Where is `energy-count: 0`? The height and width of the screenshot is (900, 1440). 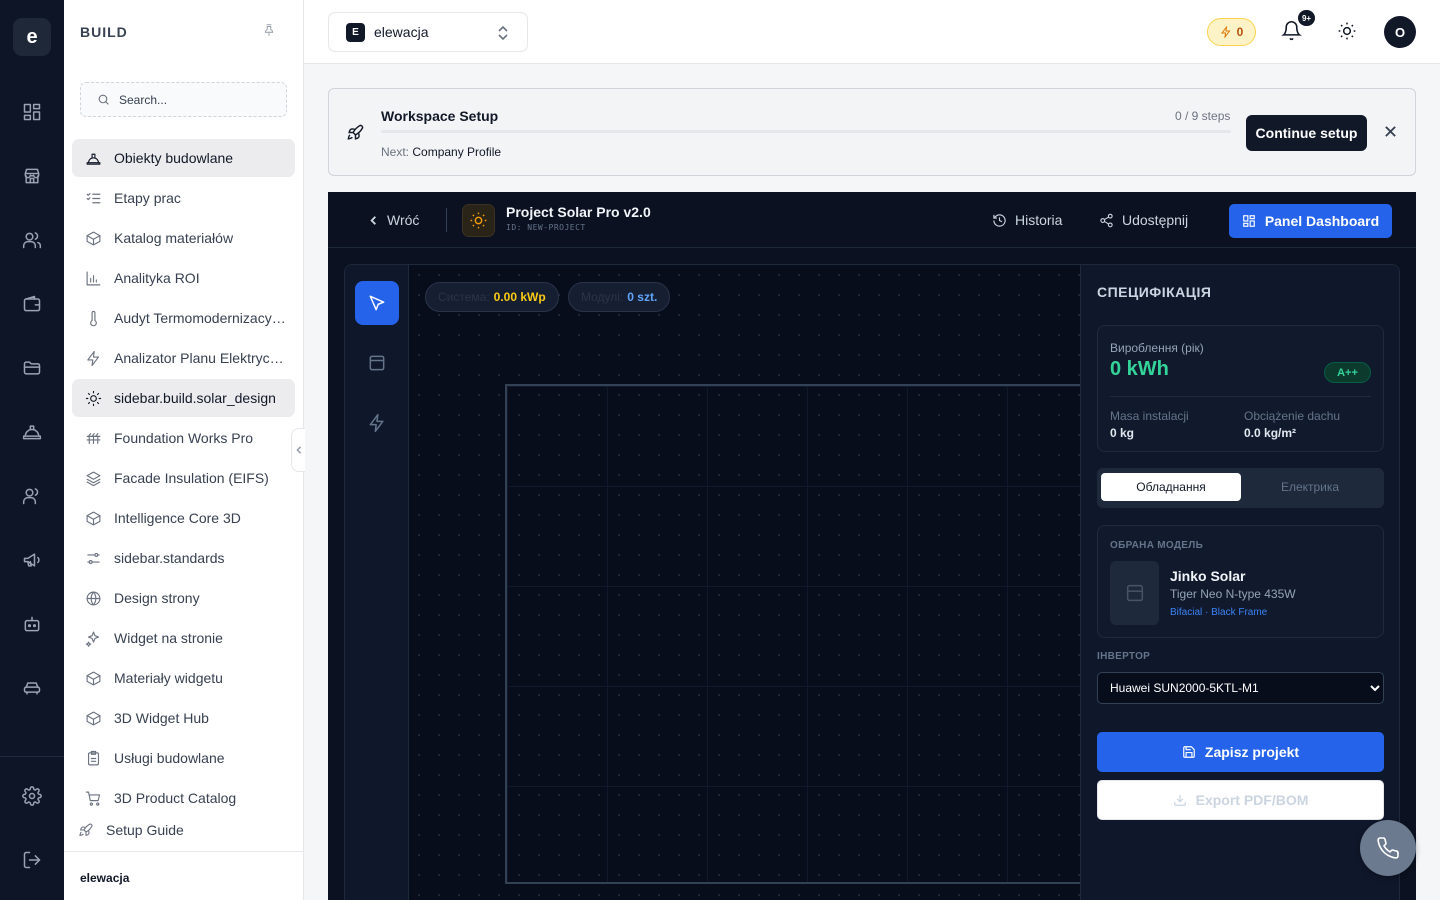
energy-count: 0 is located at coordinates (1240, 32).